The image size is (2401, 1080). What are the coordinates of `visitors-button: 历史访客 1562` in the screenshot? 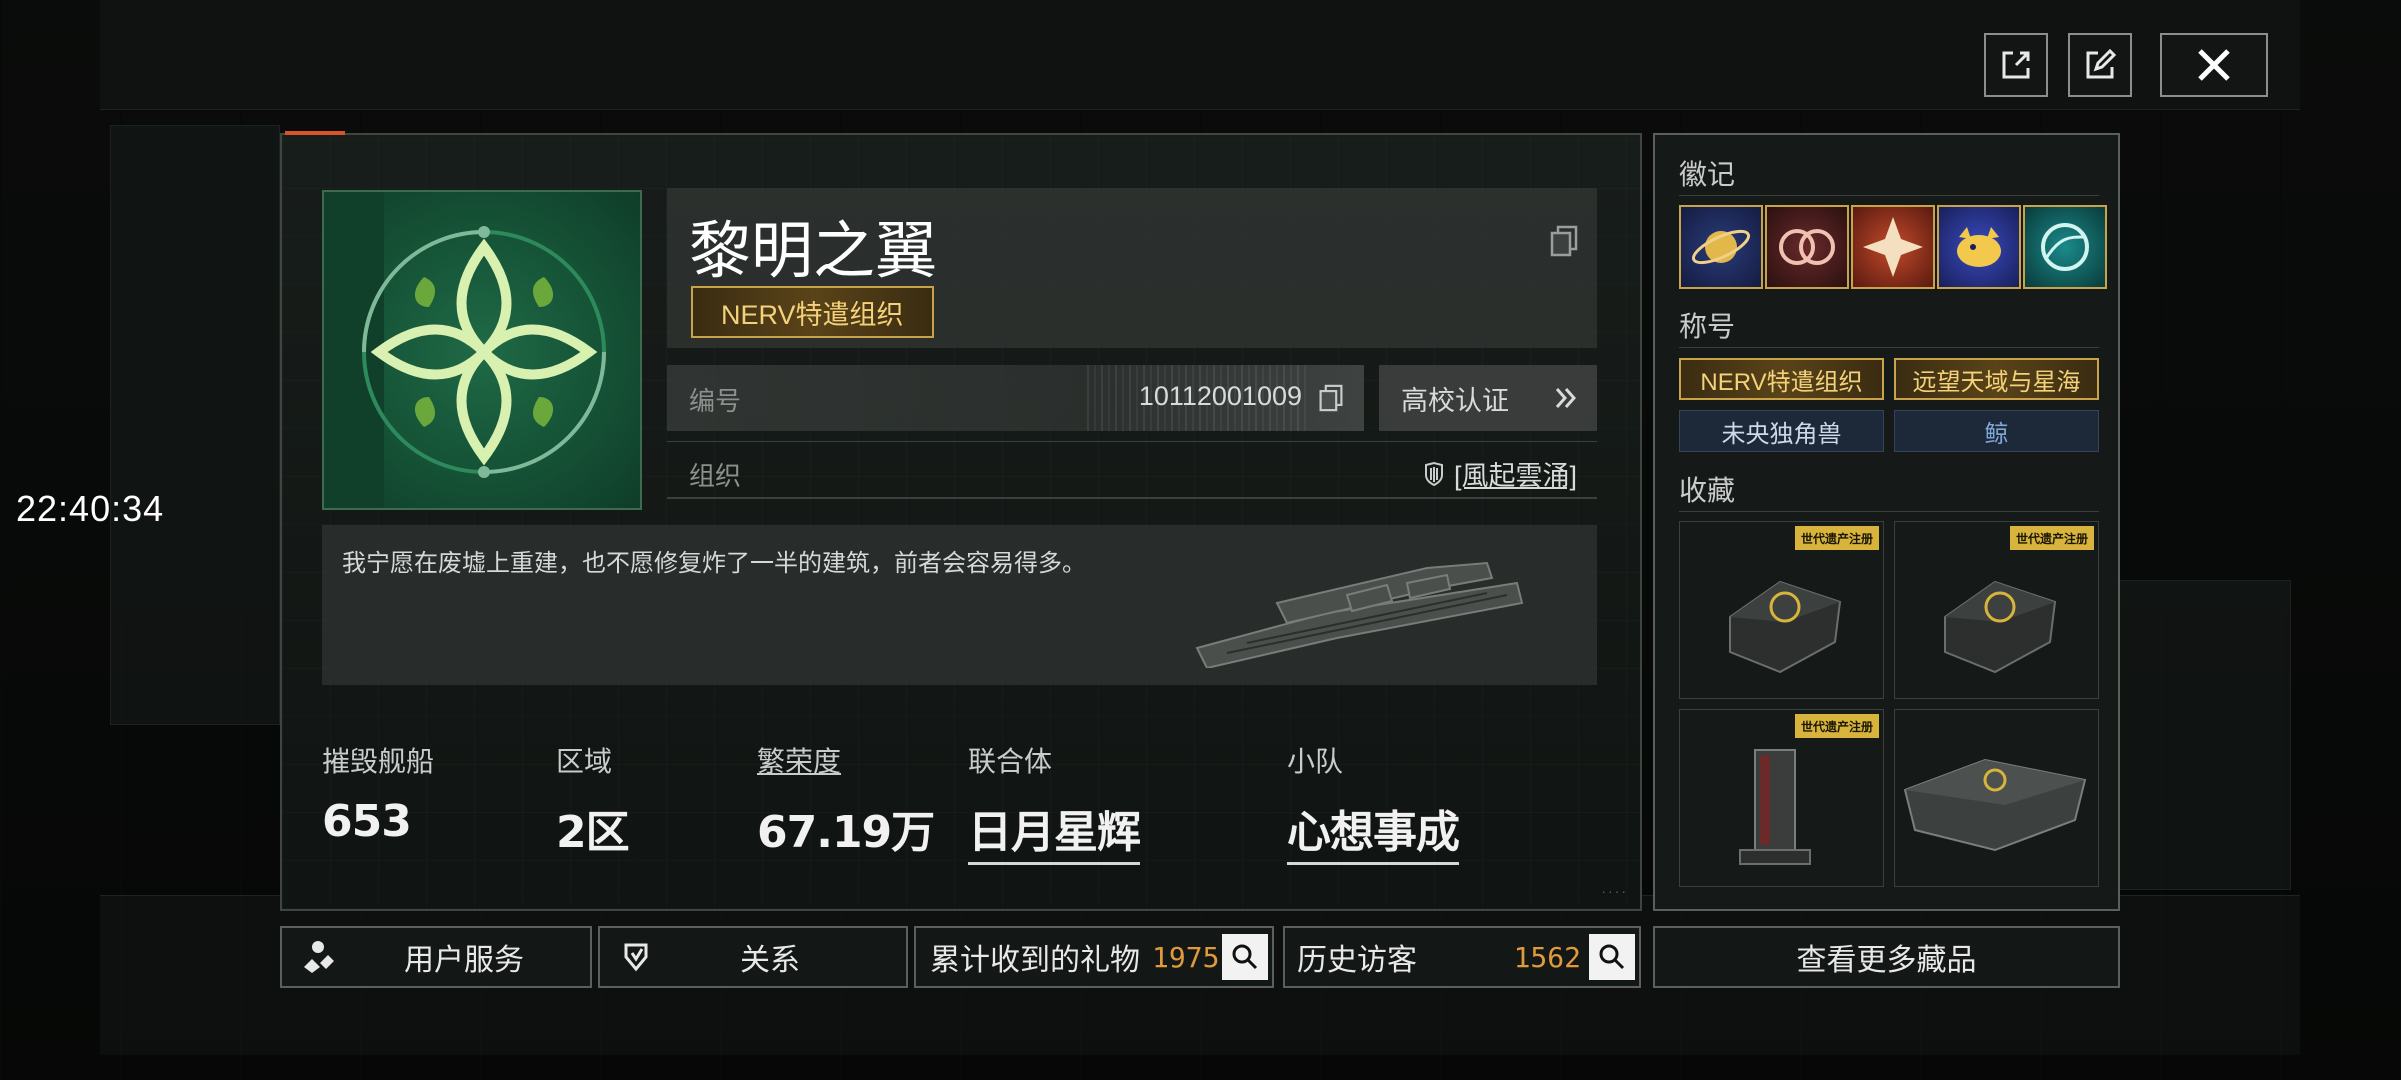 It's located at (1462, 957).